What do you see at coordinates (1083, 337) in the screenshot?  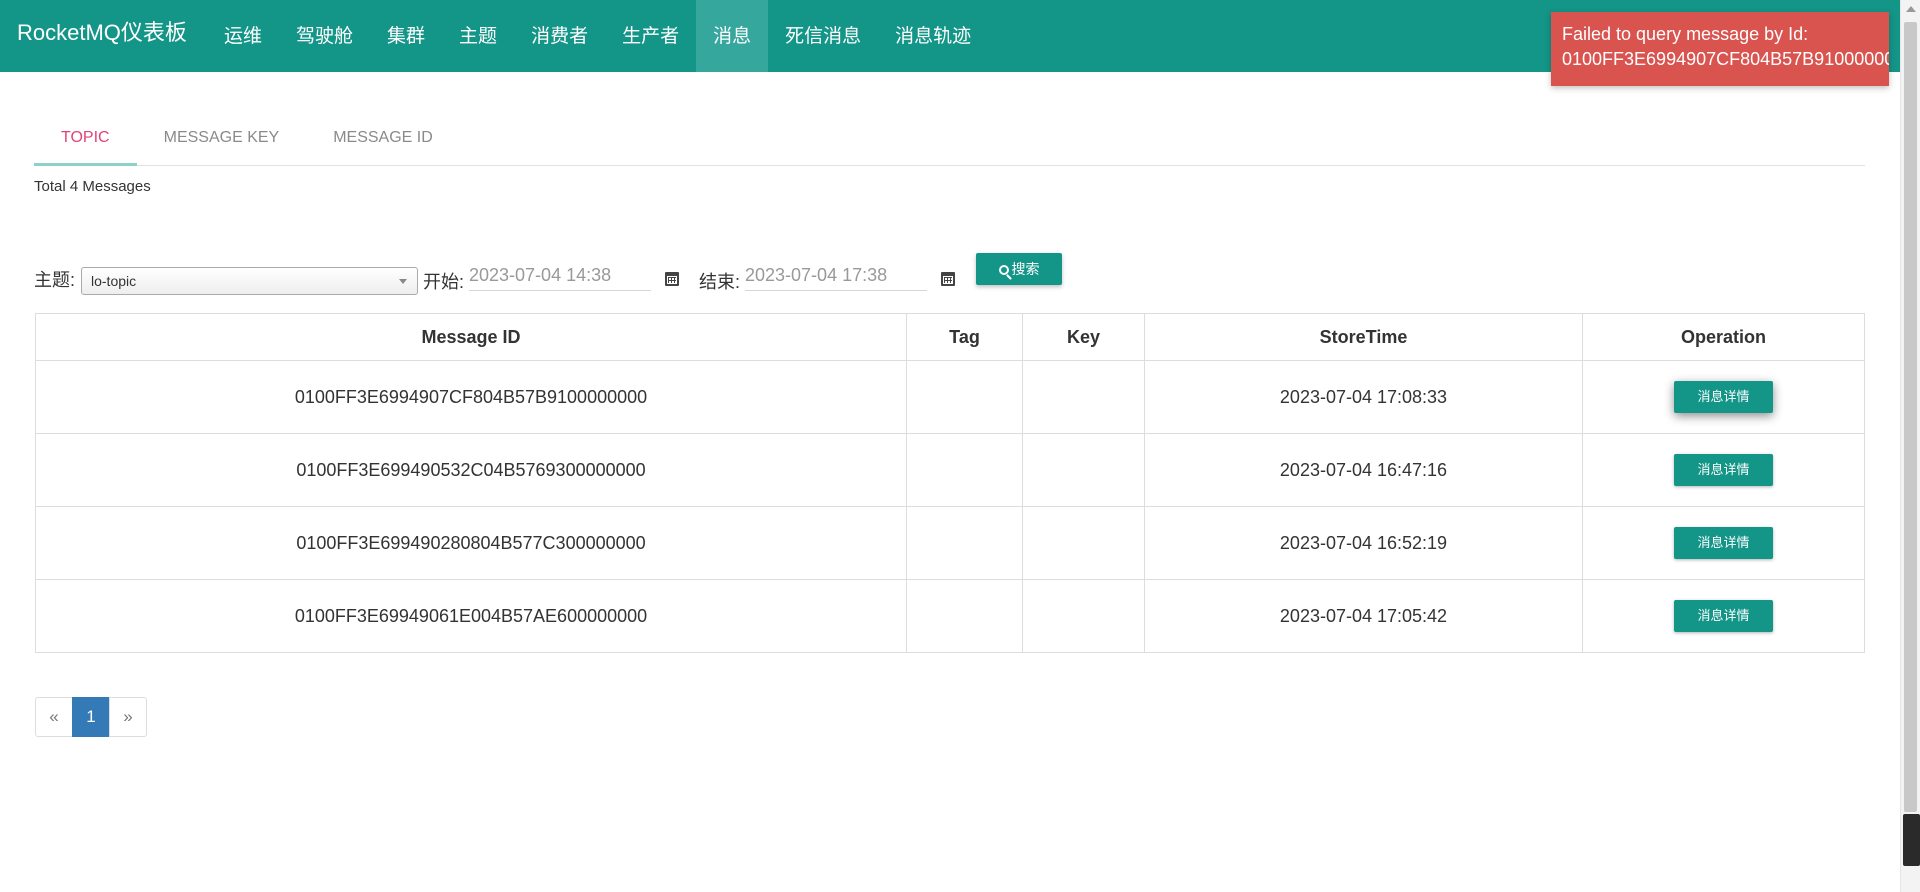 I see `column-header-key: Key` at bounding box center [1083, 337].